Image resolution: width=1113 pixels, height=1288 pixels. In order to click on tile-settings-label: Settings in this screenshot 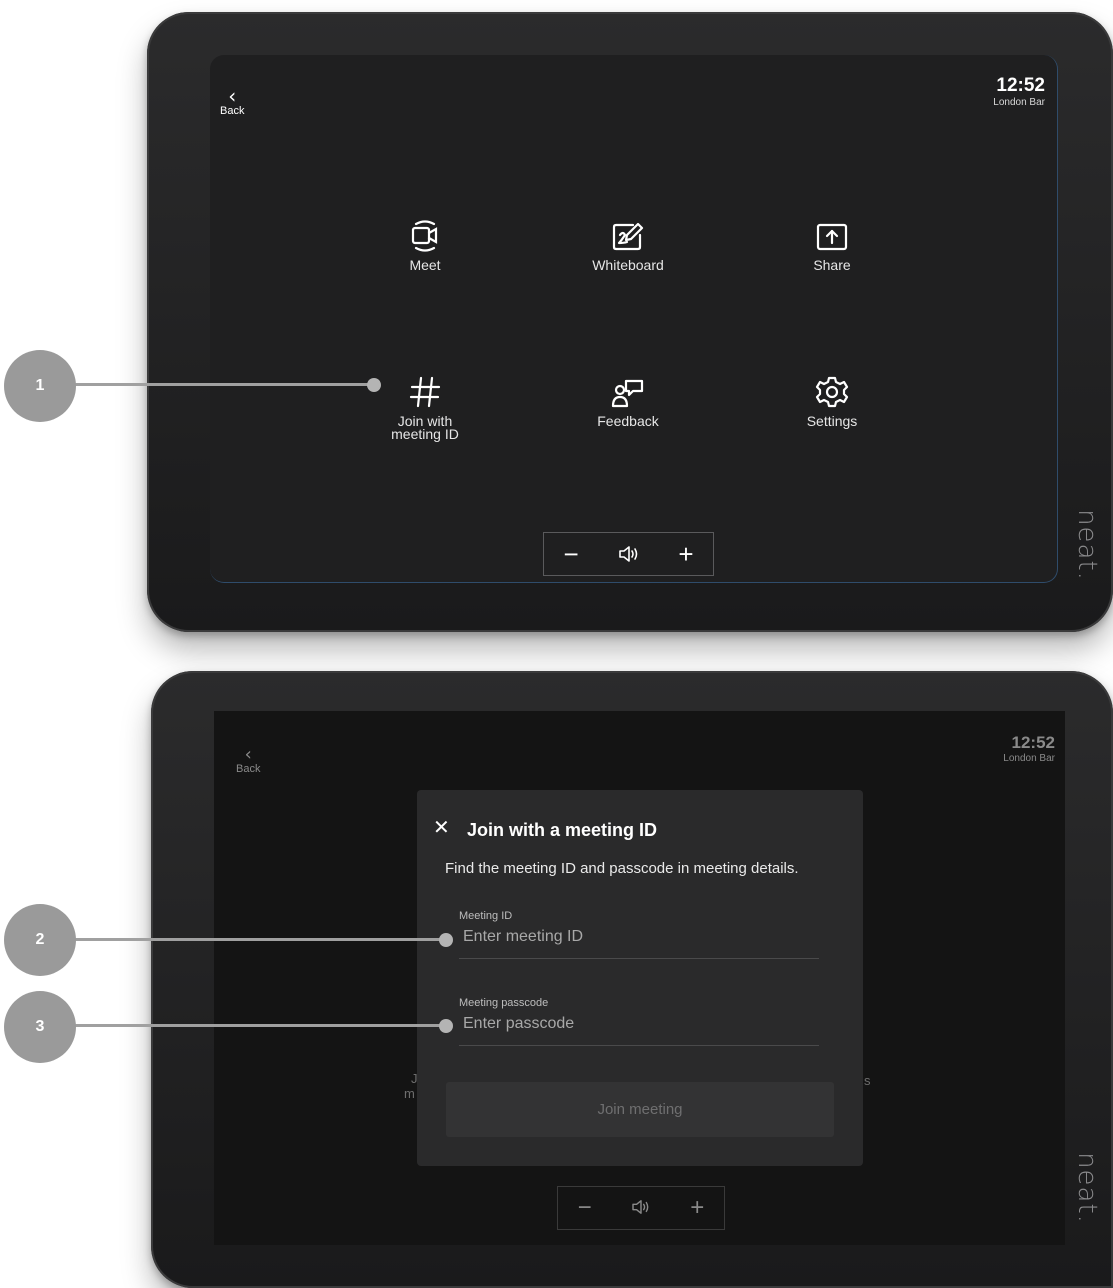, I will do `click(832, 421)`.